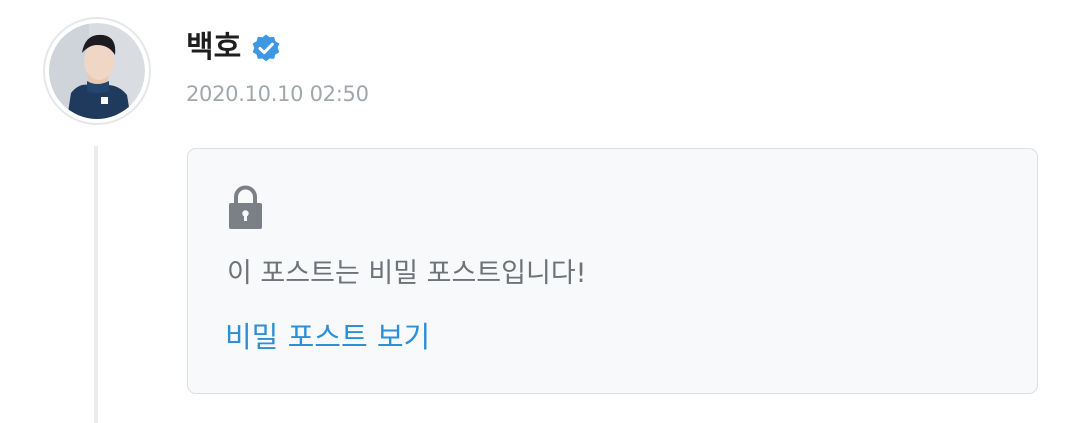 The height and width of the screenshot is (423, 1080). Describe the element at coordinates (327, 337) in the screenshot. I see `view-secret-post-link: 비밀 포스트 보기` at that location.